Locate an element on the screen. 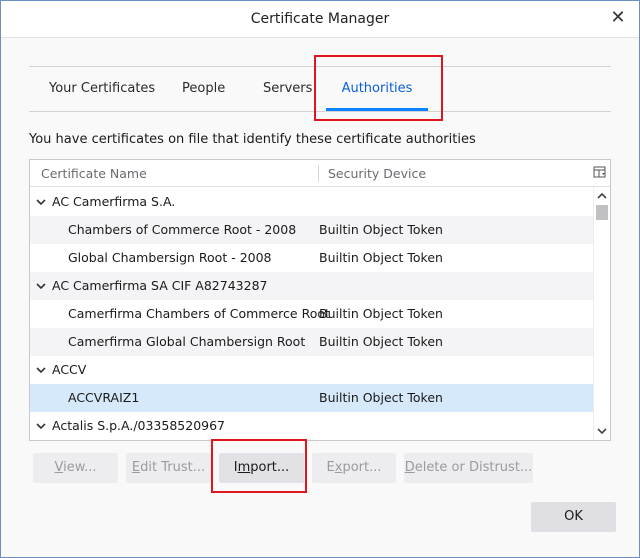 This screenshot has height=558, width=640. group-name: Actalis S.p.A./03358520967 is located at coordinates (139, 425).